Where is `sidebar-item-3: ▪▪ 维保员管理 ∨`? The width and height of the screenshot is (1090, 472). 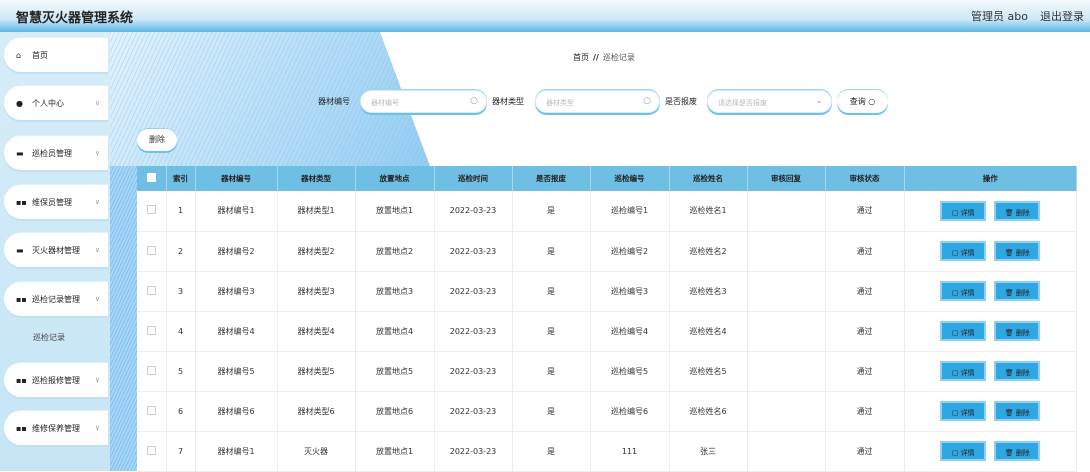 sidebar-item-3: ▪▪ 维保员管理 ∨ is located at coordinates (56, 202).